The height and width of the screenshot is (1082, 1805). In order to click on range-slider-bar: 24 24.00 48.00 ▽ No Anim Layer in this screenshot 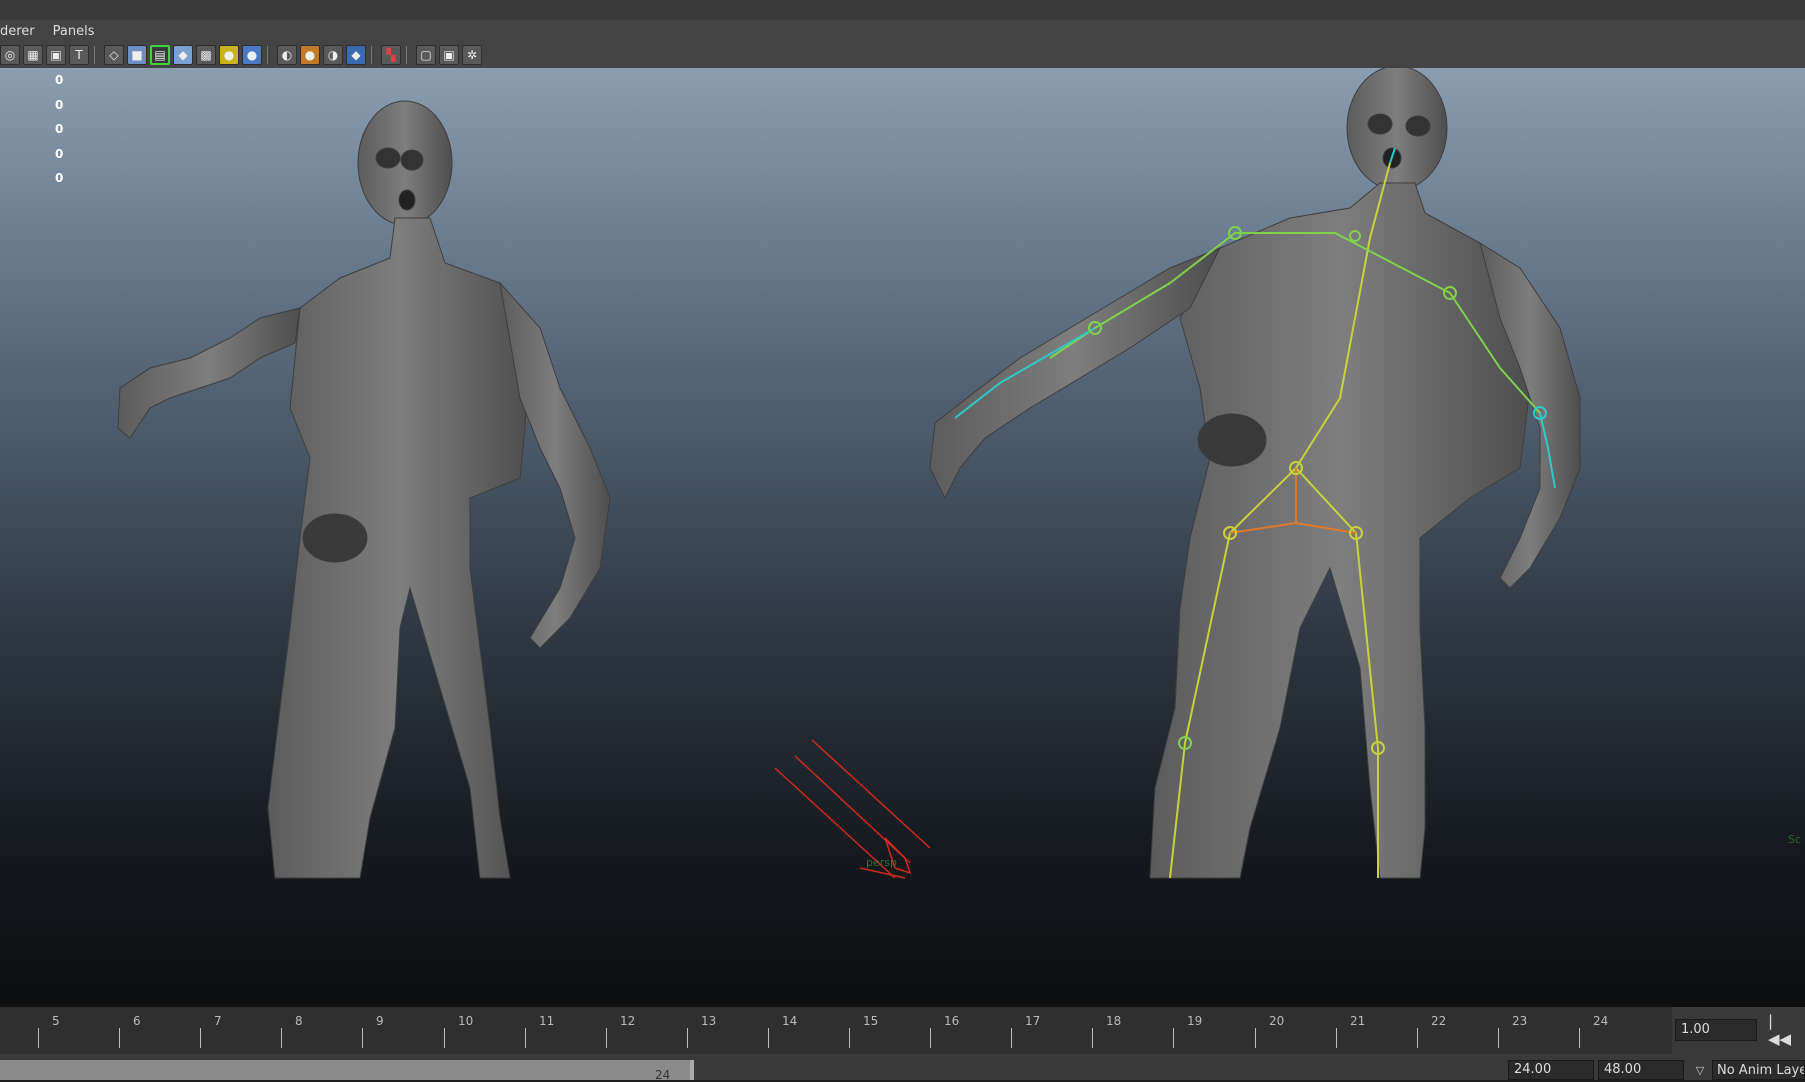, I will do `click(902, 1068)`.